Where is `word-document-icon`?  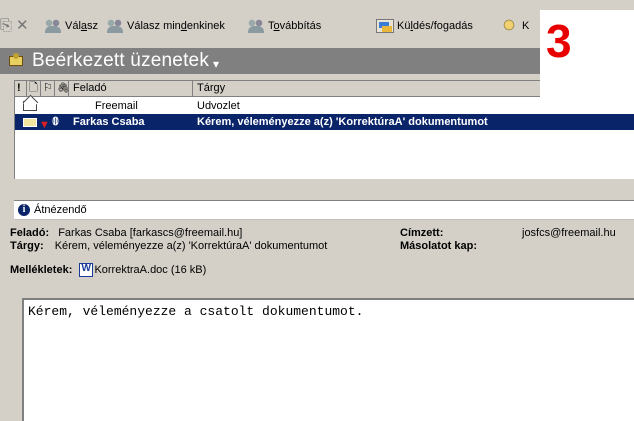
word-document-icon is located at coordinates (86, 270).